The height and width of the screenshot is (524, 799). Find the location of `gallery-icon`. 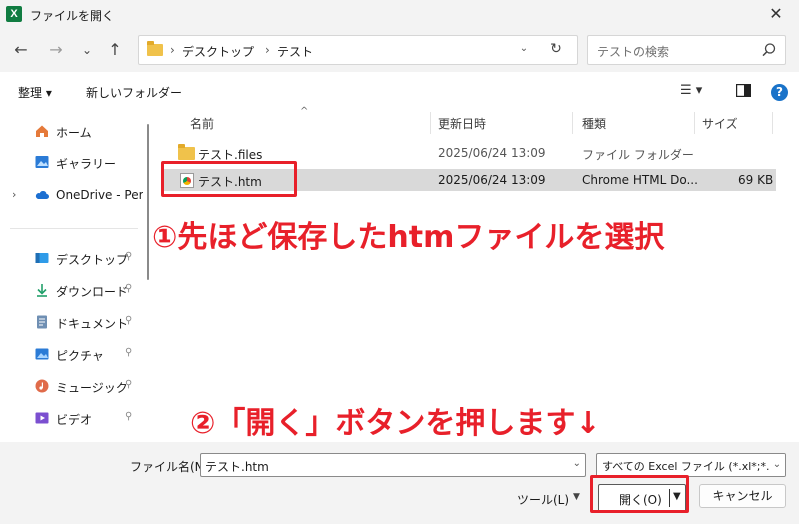

gallery-icon is located at coordinates (42, 162).